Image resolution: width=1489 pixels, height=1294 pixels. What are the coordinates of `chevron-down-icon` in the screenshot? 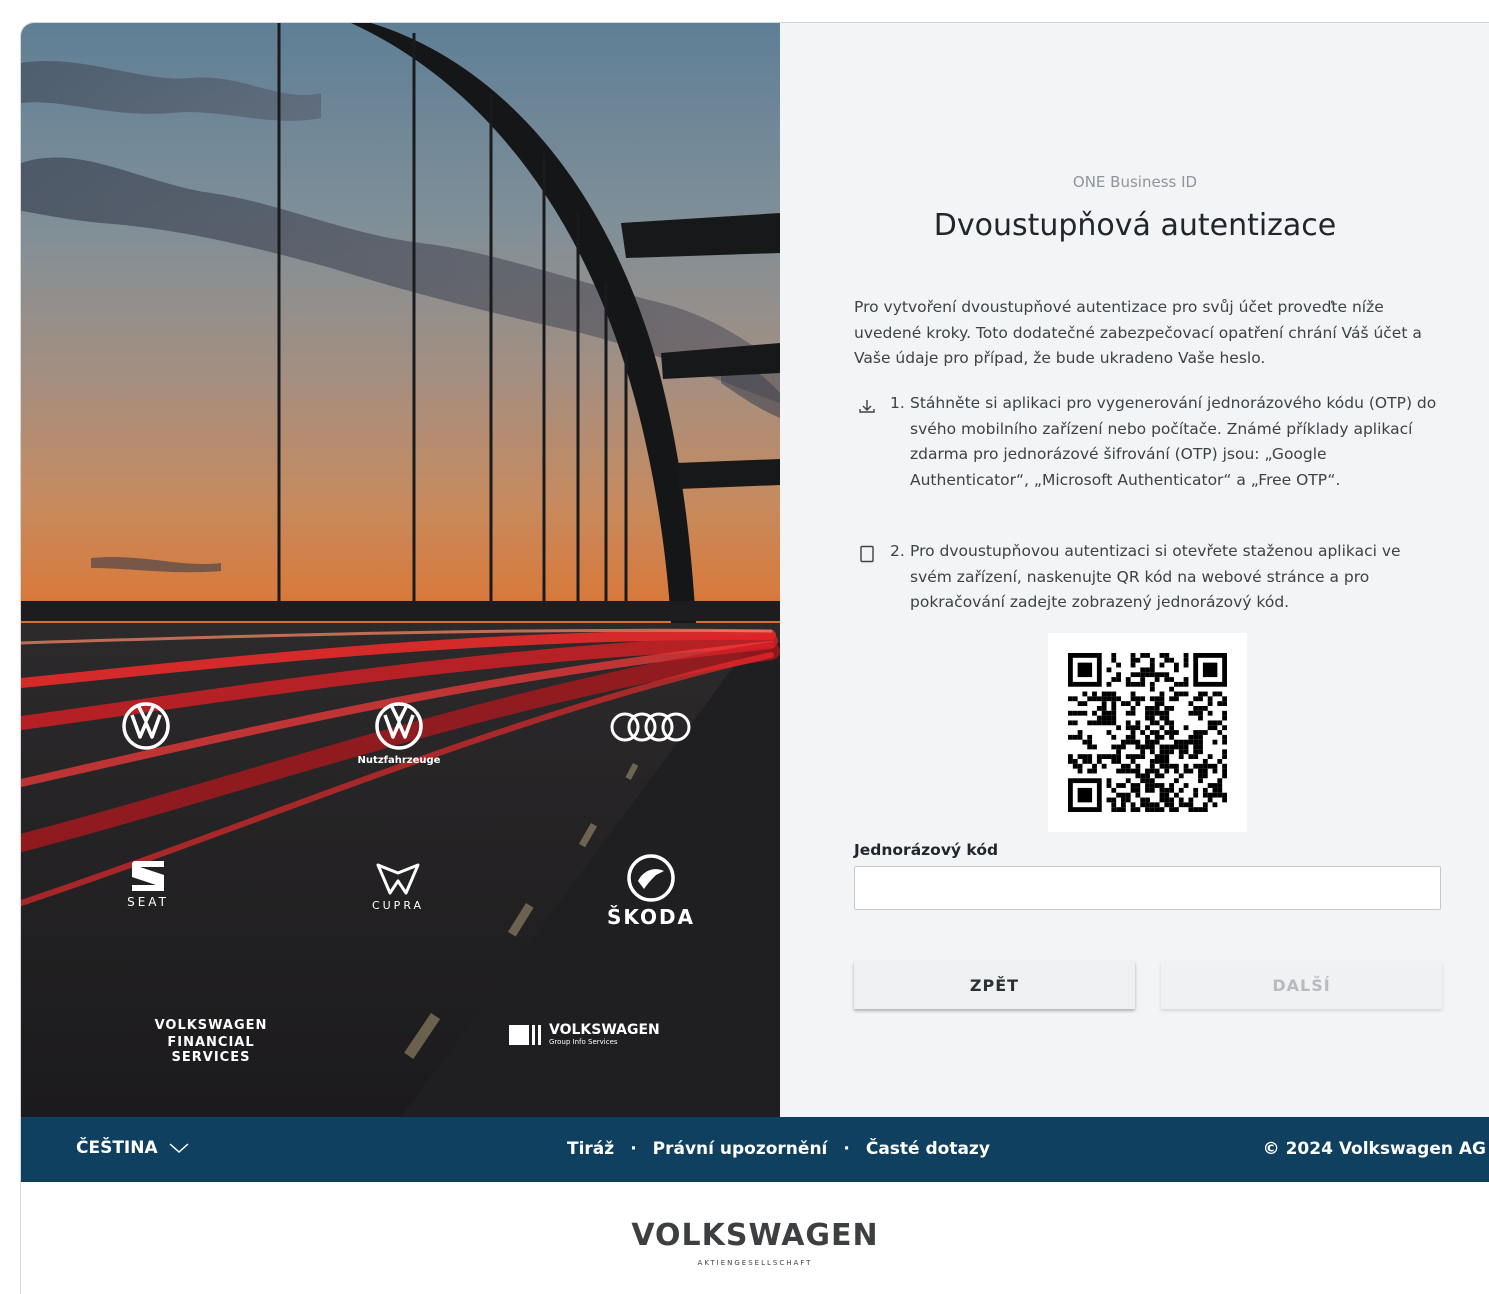 It's located at (179, 1148).